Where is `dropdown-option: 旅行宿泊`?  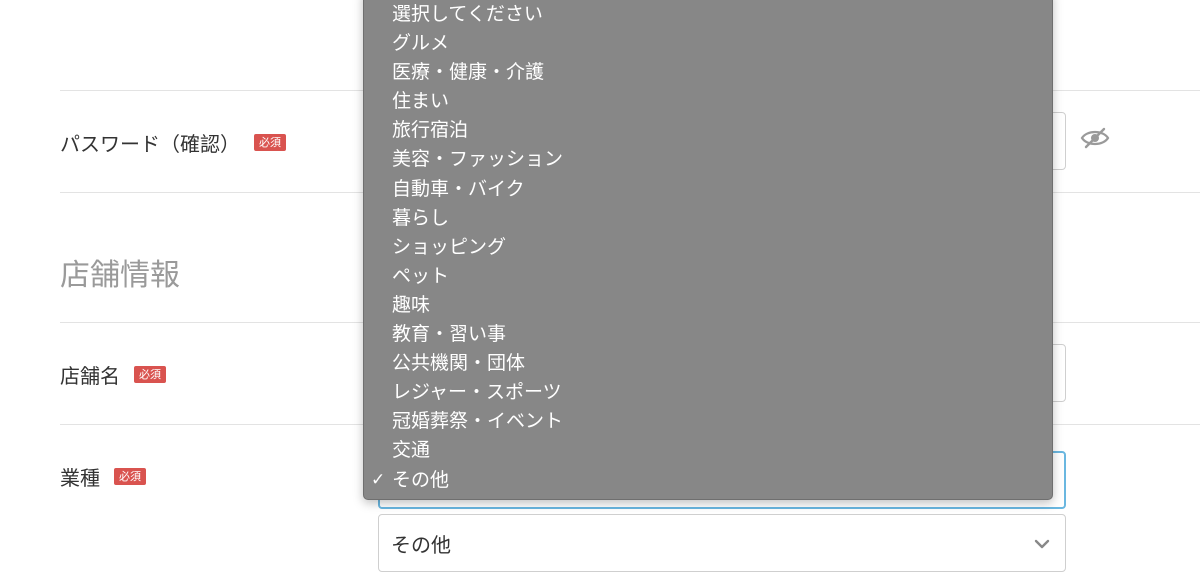 dropdown-option: 旅行宿泊 is located at coordinates (708, 130).